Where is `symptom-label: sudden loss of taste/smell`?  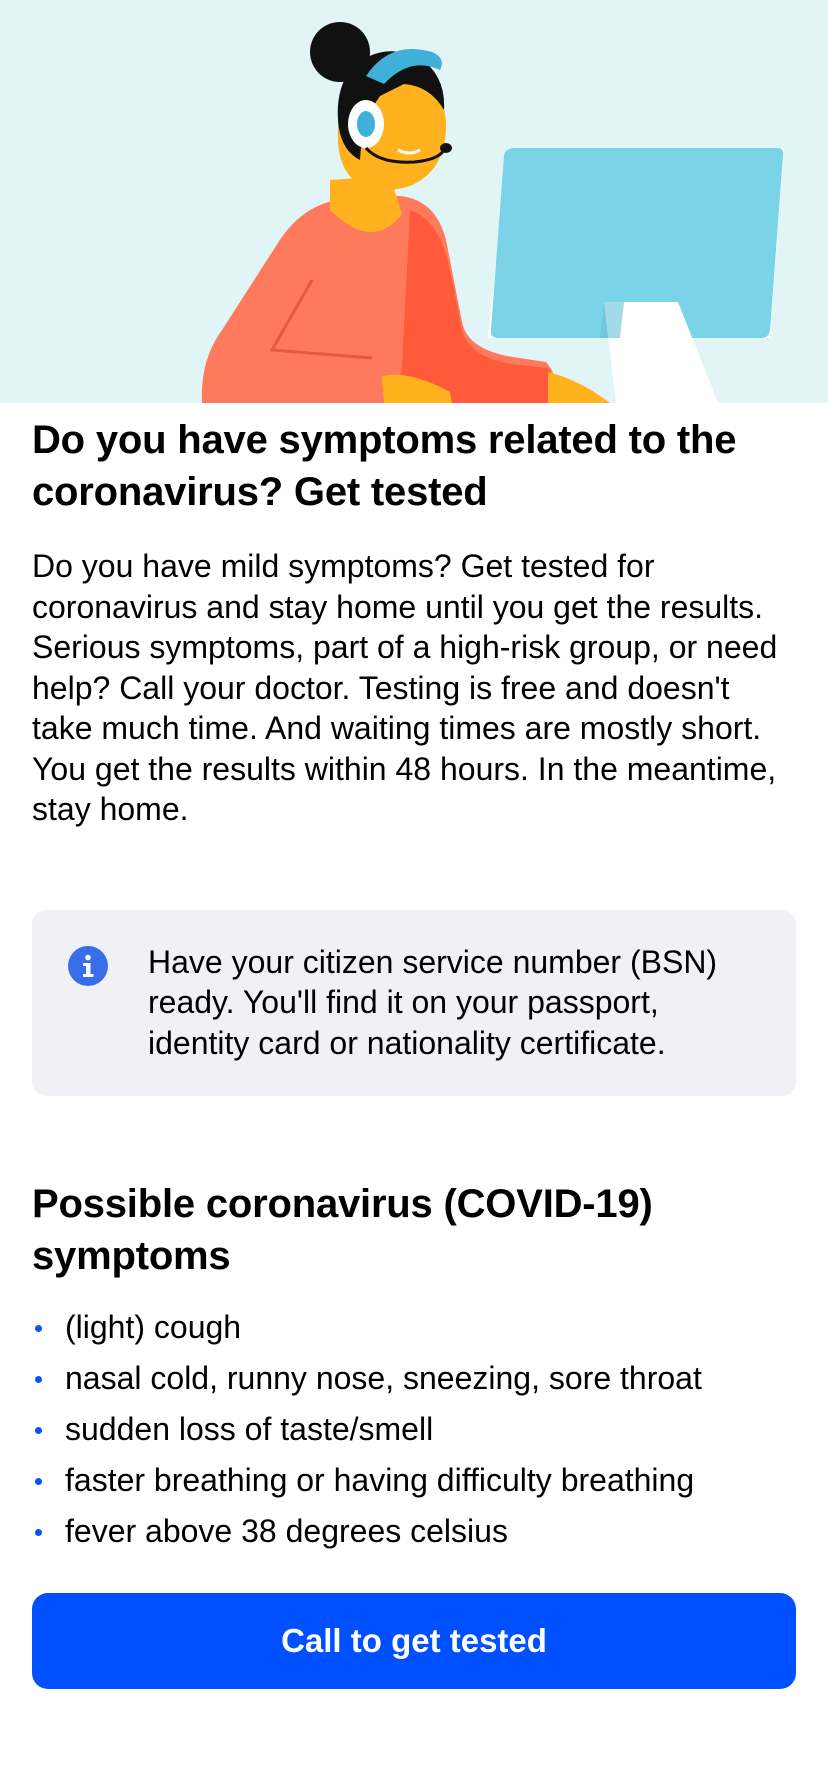
symptom-label: sudden loss of taste/smell is located at coordinates (249, 1428).